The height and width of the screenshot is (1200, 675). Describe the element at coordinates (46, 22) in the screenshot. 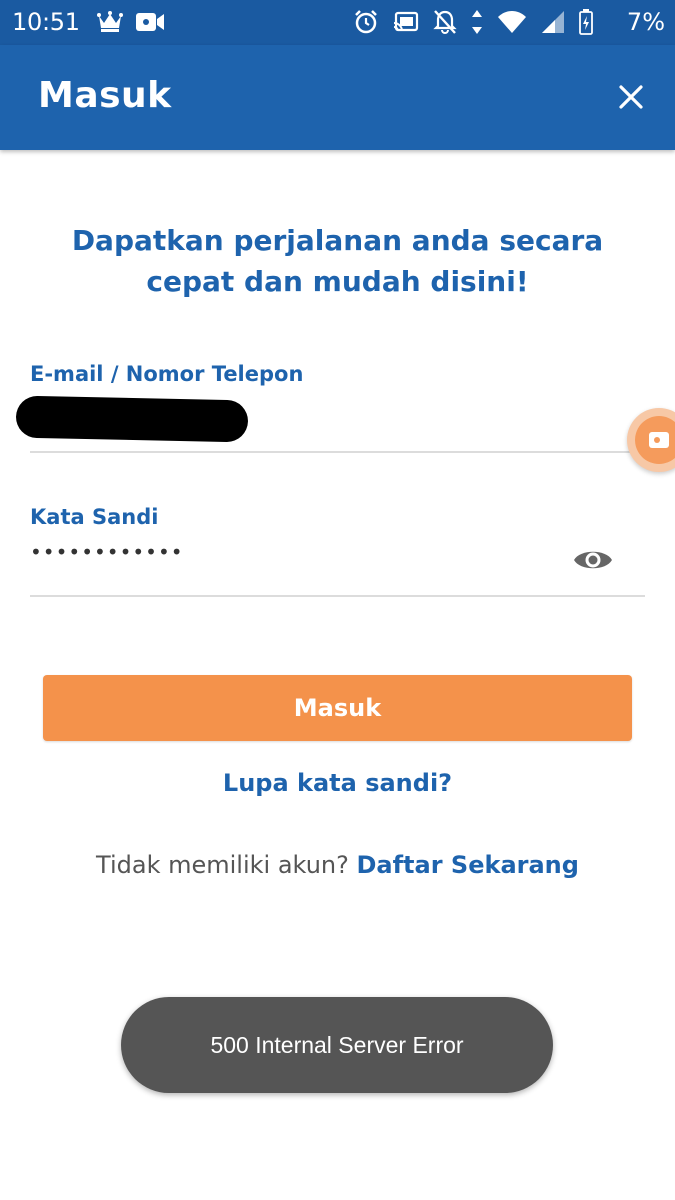

I see `status-time: 10:51` at that location.